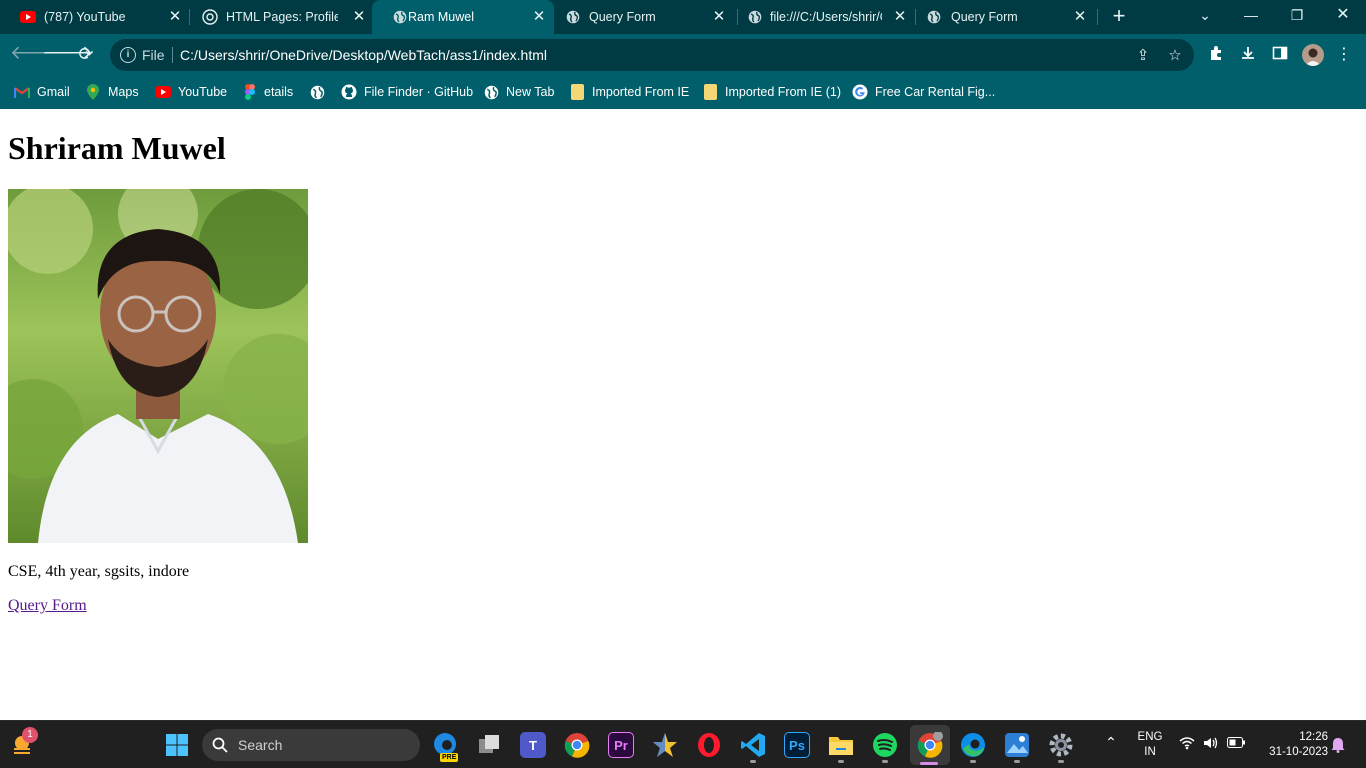  Describe the element at coordinates (1150, 752) in the screenshot. I see `language-line2: IN` at that location.